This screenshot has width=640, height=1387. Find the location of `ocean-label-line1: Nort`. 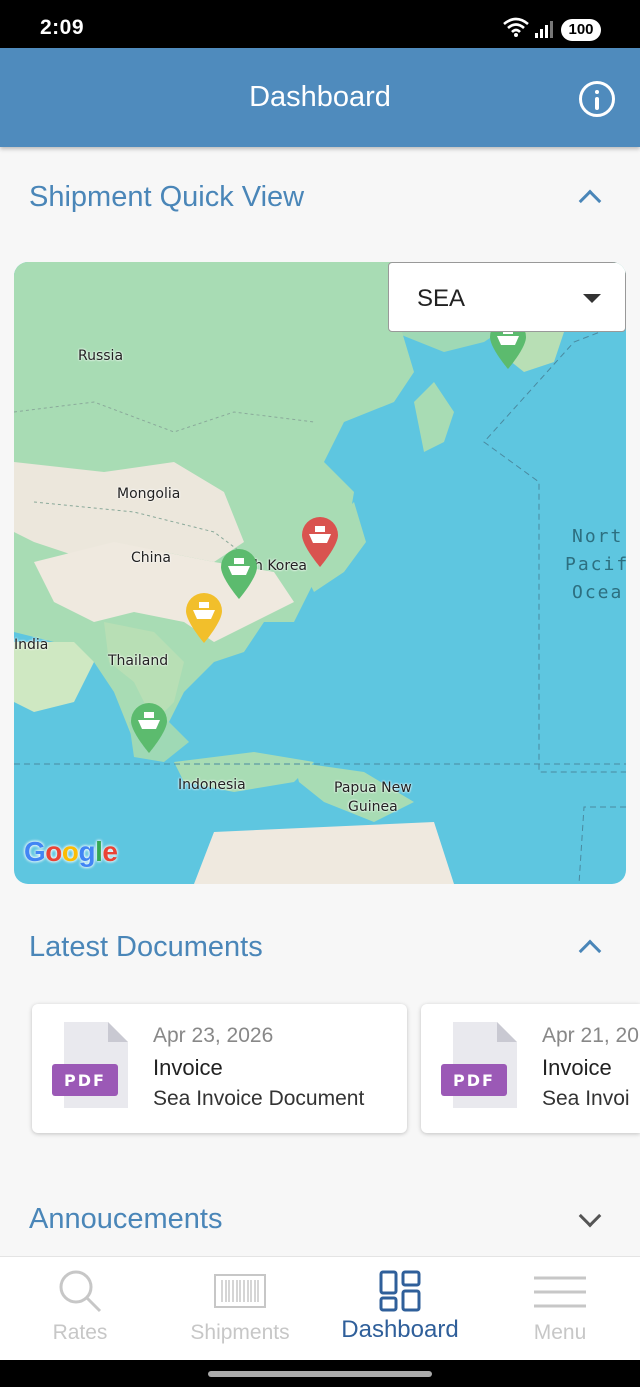

ocean-label-line1: Nort is located at coordinates (598, 536).